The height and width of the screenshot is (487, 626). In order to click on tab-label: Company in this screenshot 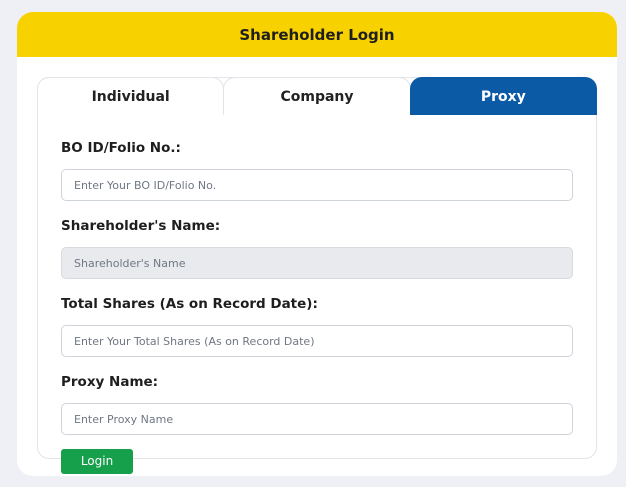, I will do `click(317, 96)`.